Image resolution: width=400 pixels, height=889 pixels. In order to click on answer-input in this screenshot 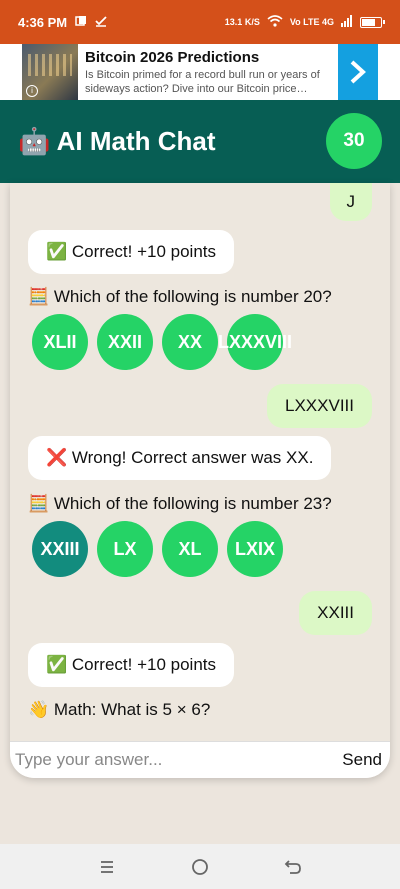, I will do `click(179, 760)`.